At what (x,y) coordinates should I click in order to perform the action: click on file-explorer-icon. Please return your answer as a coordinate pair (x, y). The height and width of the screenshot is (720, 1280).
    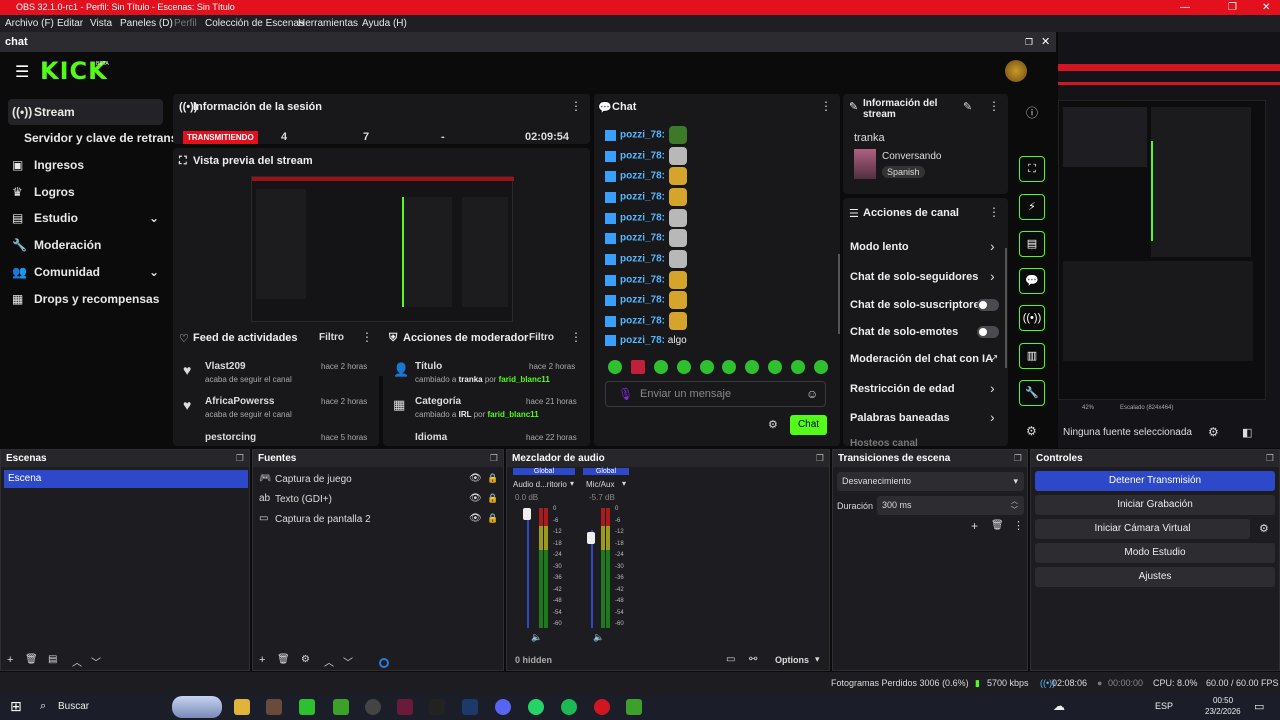
    Looking at the image, I should click on (242, 707).